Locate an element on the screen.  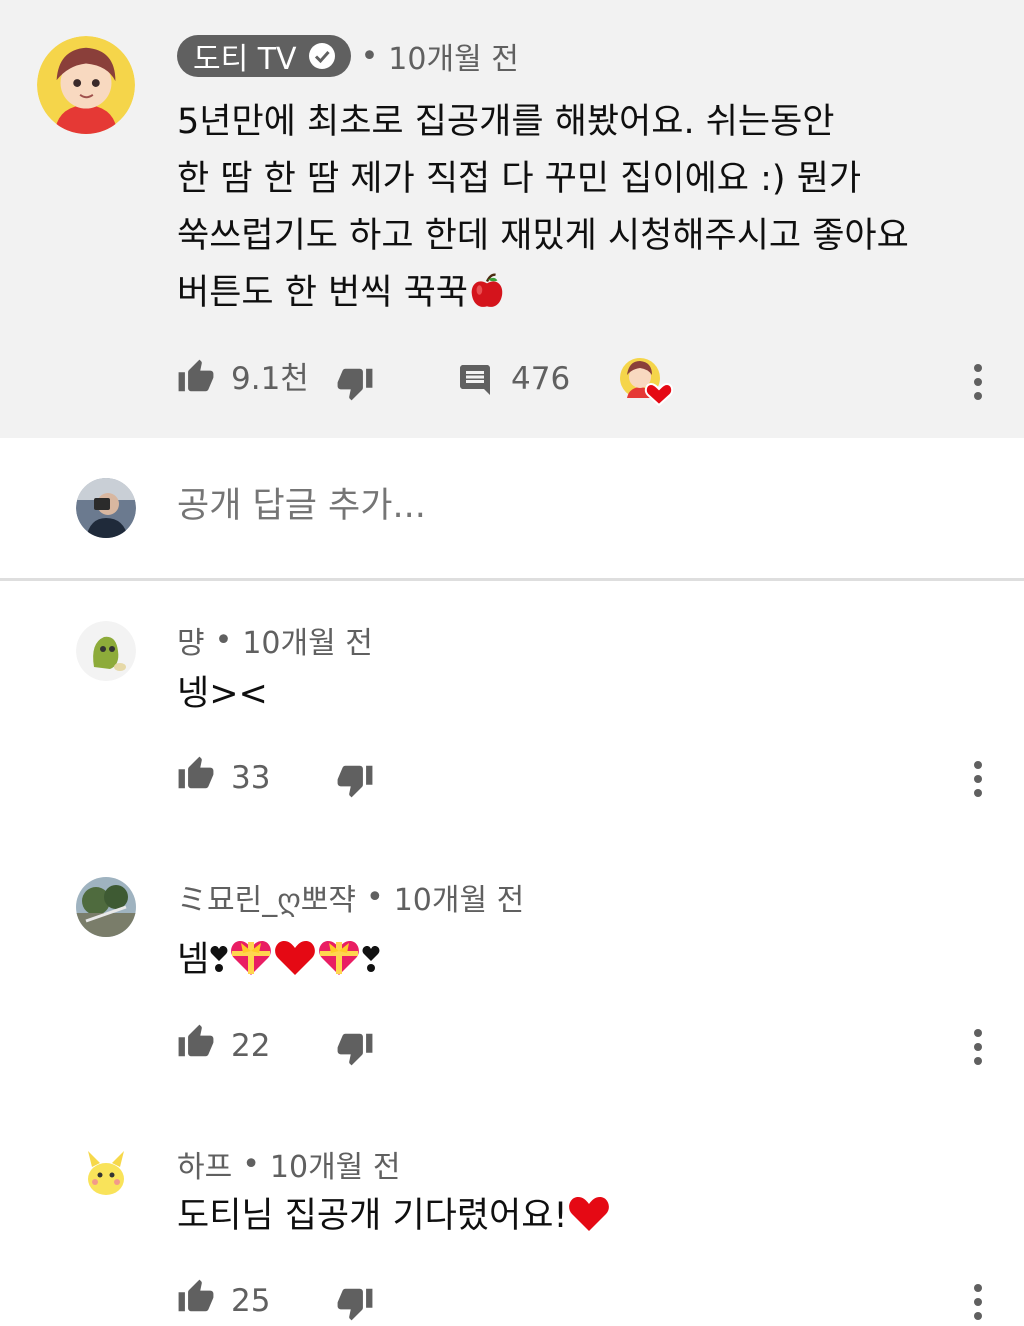
reply-bar is located at coordinates (512, 508).